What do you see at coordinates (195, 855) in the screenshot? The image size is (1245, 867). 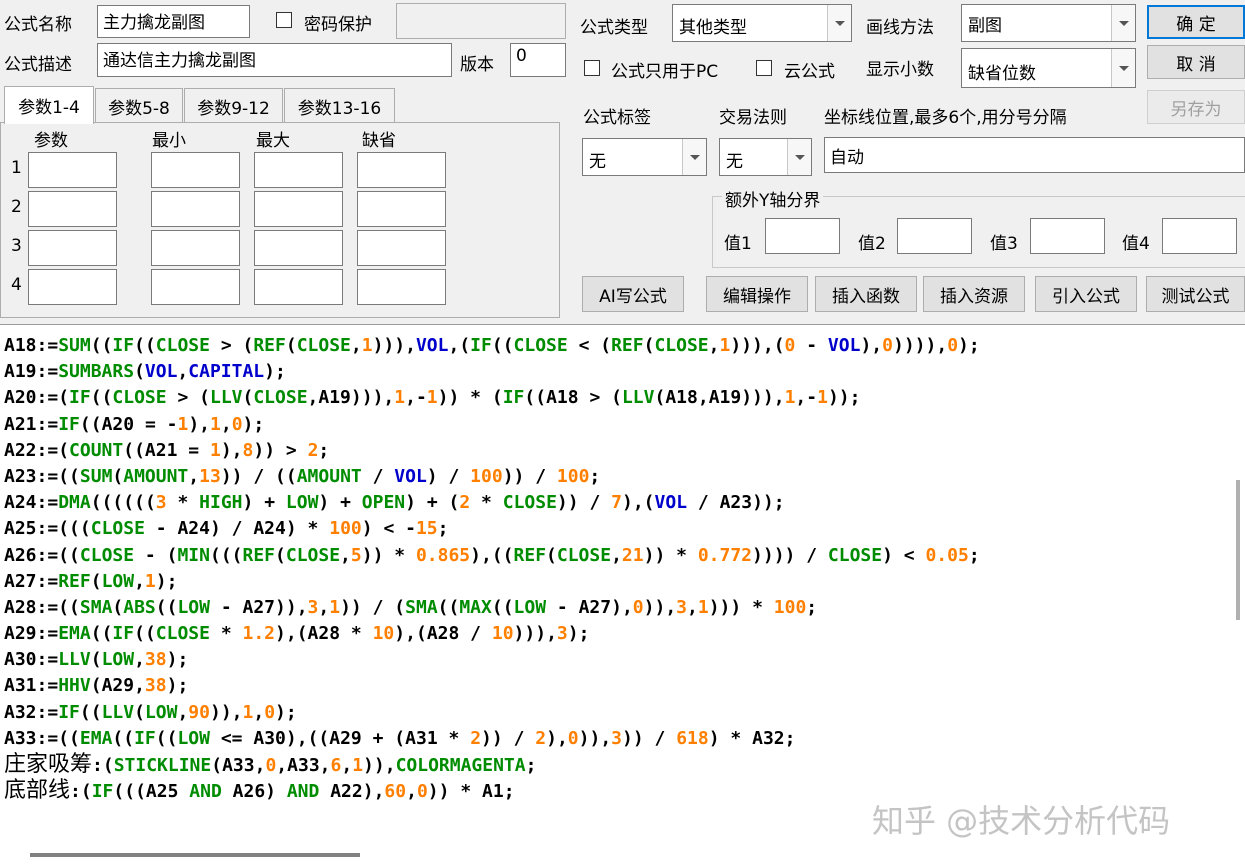 I see `horizontal-scrollbar` at bounding box center [195, 855].